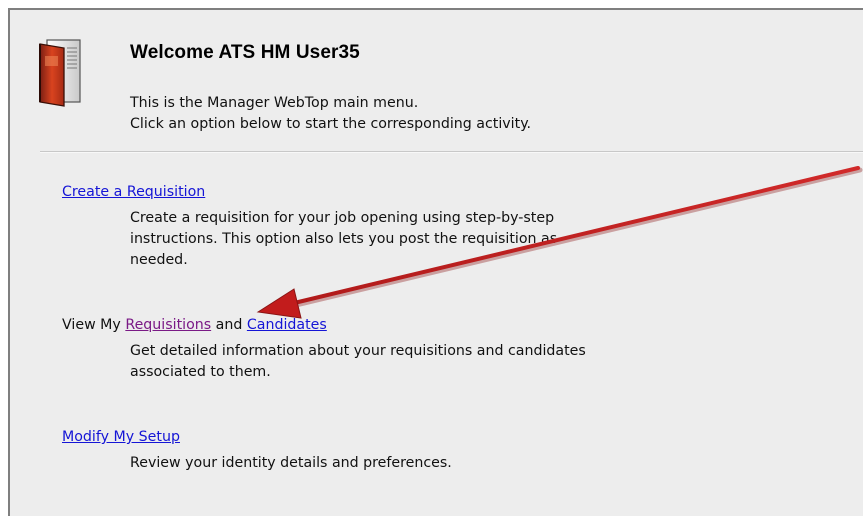  What do you see at coordinates (245, 52) in the screenshot?
I see `welcome-title: Welcome ATS HM User35` at bounding box center [245, 52].